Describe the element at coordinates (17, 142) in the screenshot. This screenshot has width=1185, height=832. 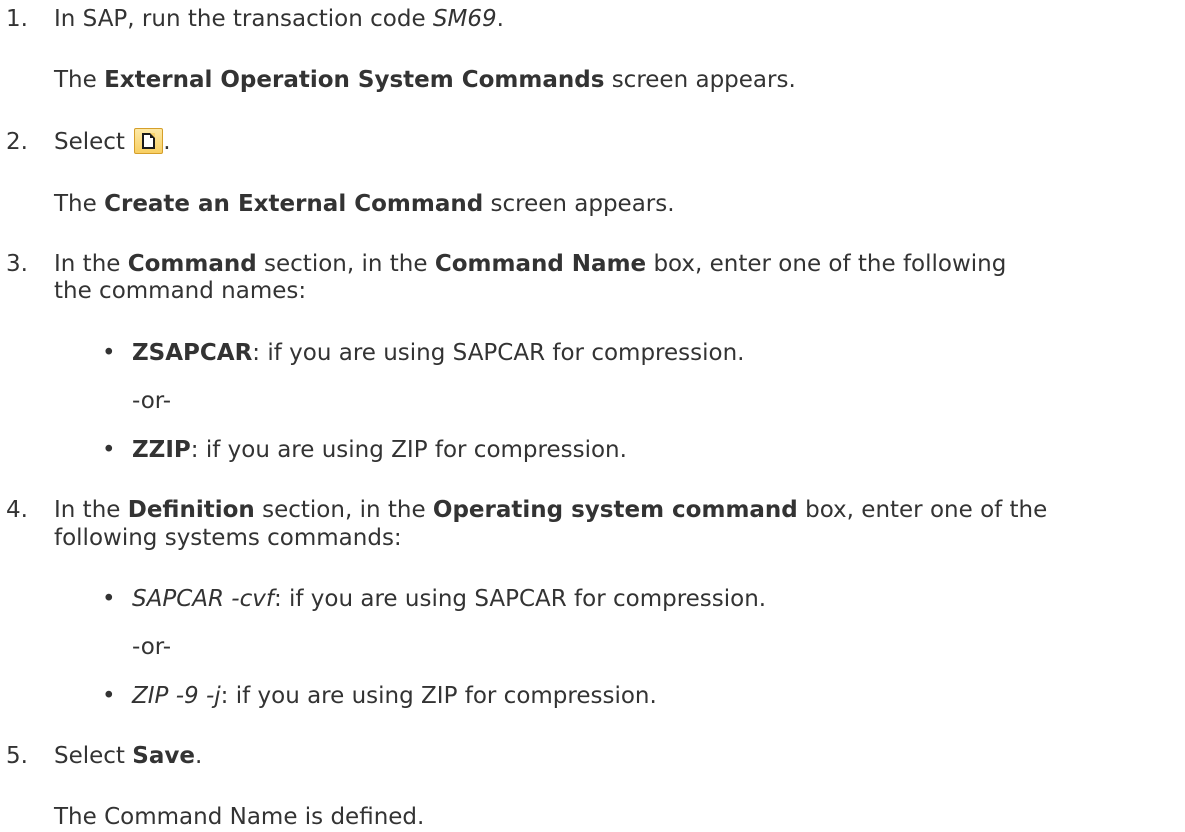
I see `step-number: 2.` at that location.